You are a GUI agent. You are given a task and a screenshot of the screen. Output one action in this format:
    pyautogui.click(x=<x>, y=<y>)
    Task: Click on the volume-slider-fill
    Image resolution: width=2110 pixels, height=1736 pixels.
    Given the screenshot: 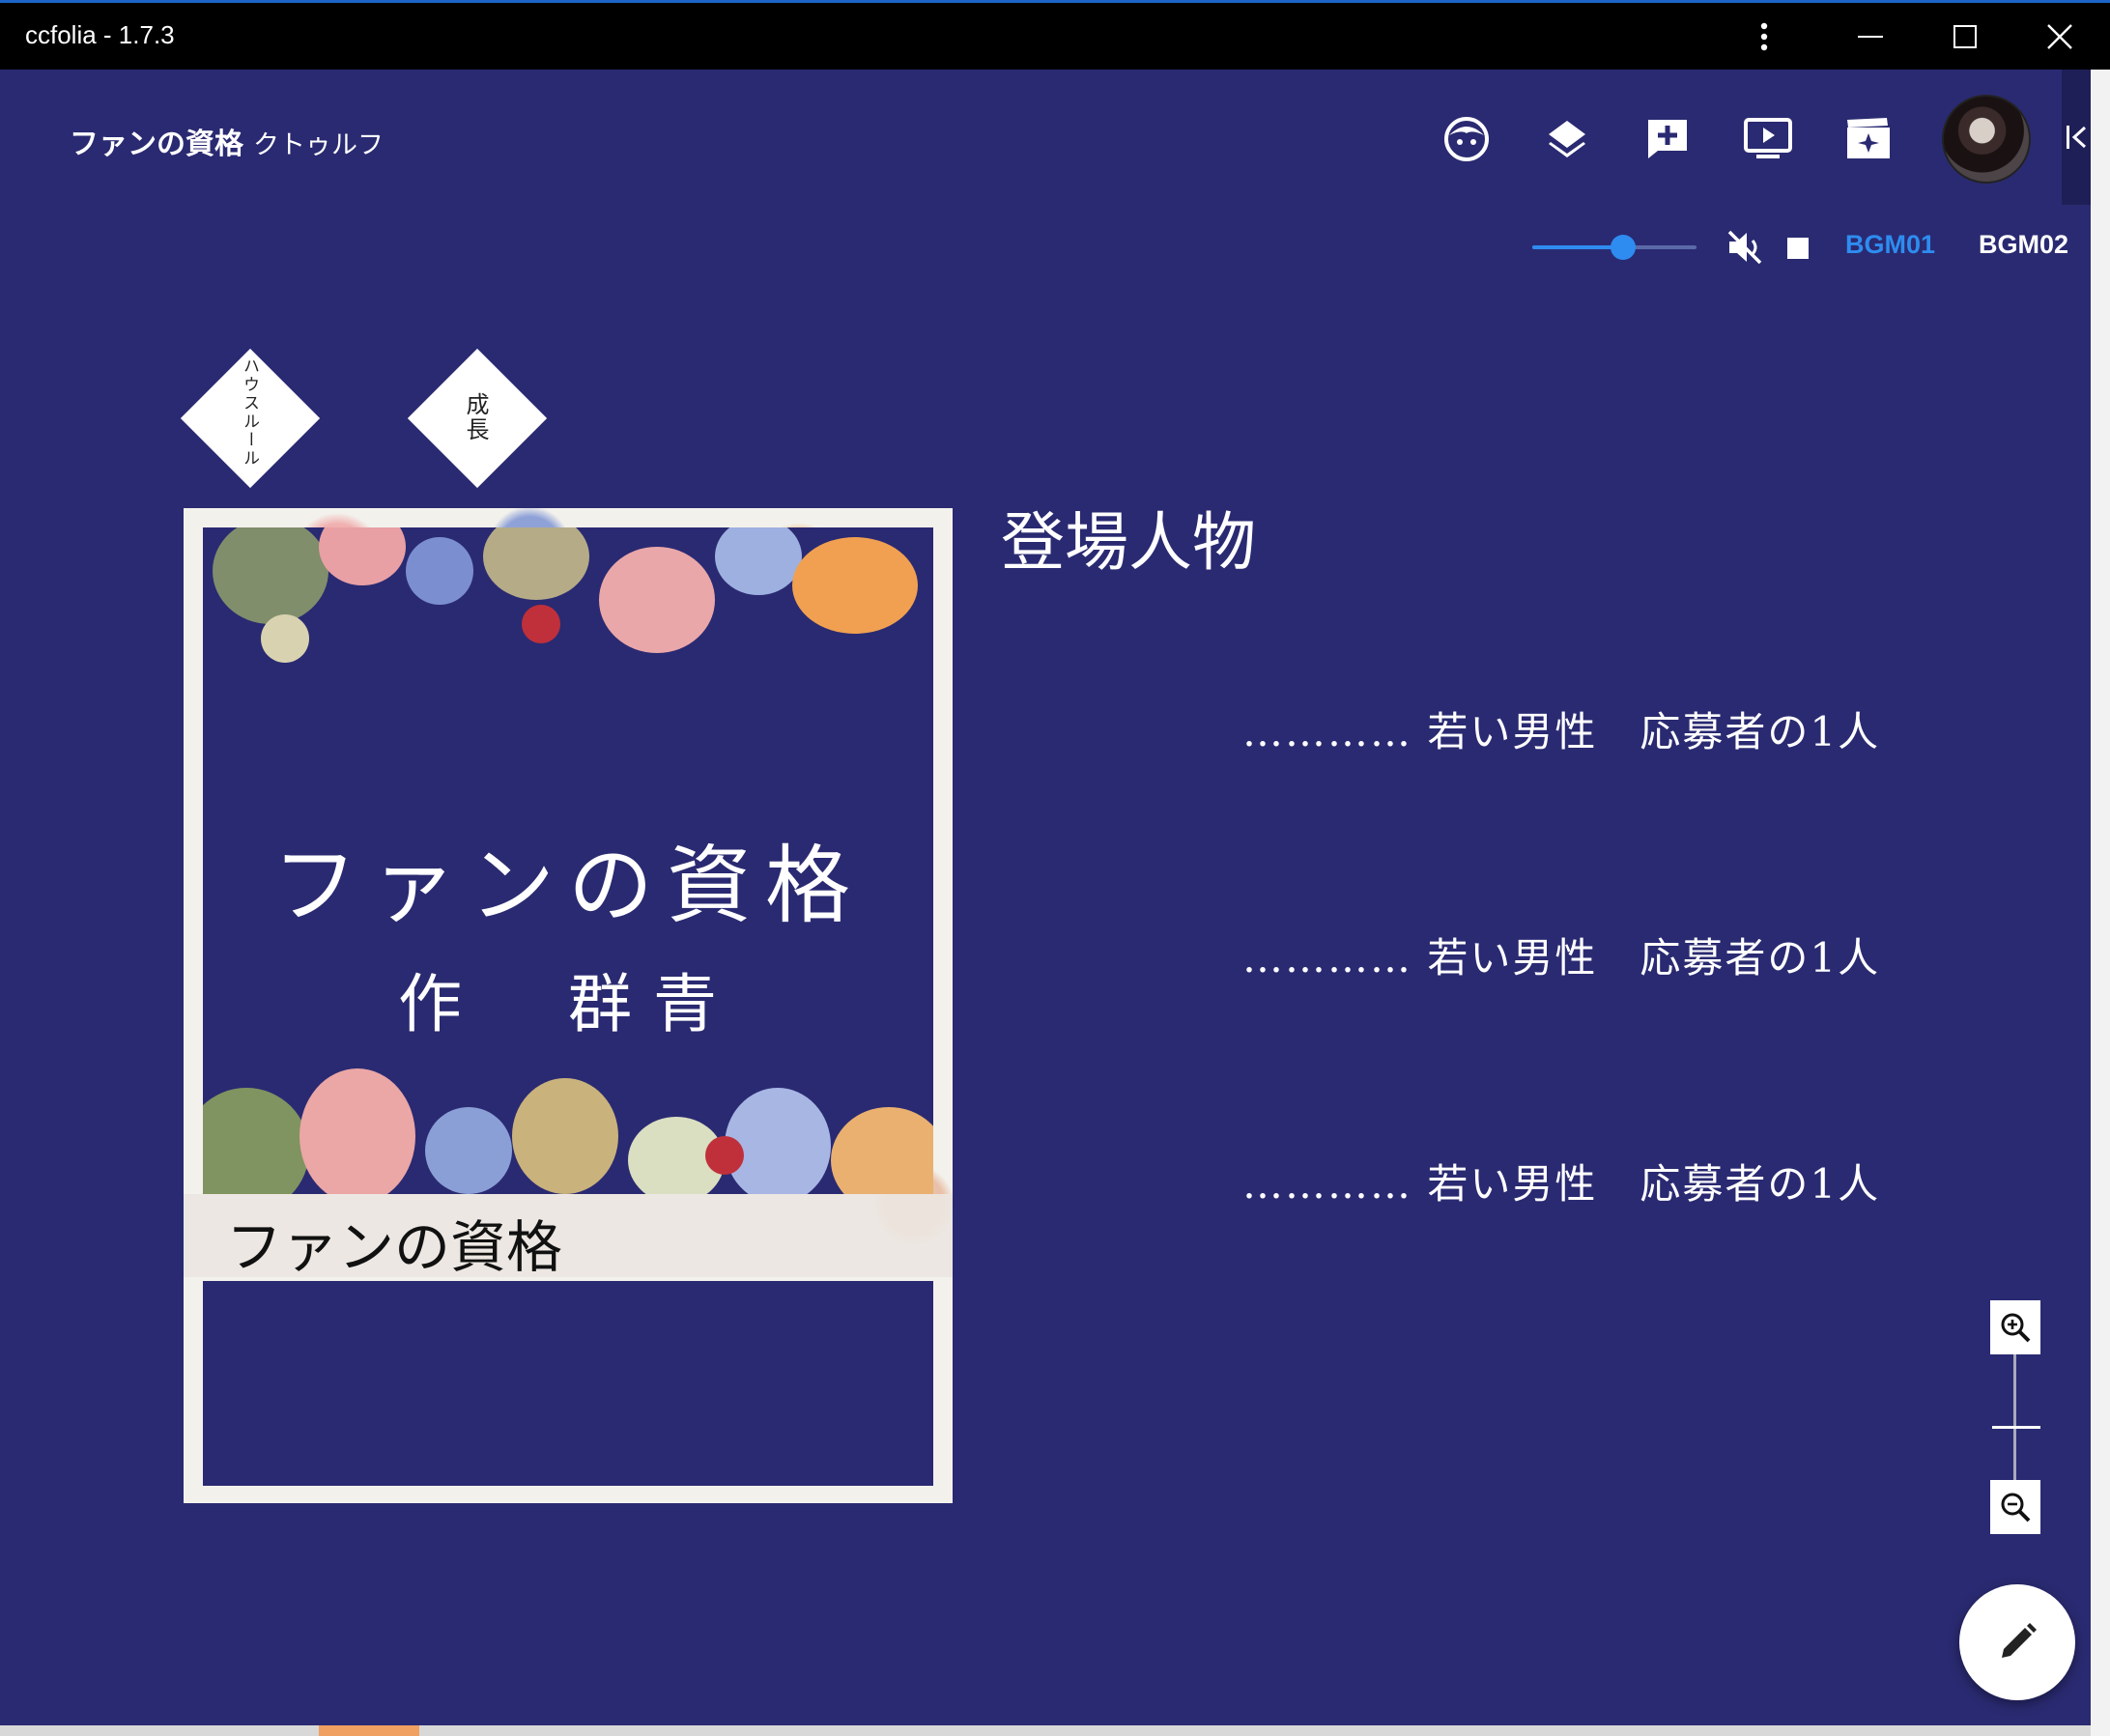 What is the action you would take?
    pyautogui.click(x=1577, y=247)
    